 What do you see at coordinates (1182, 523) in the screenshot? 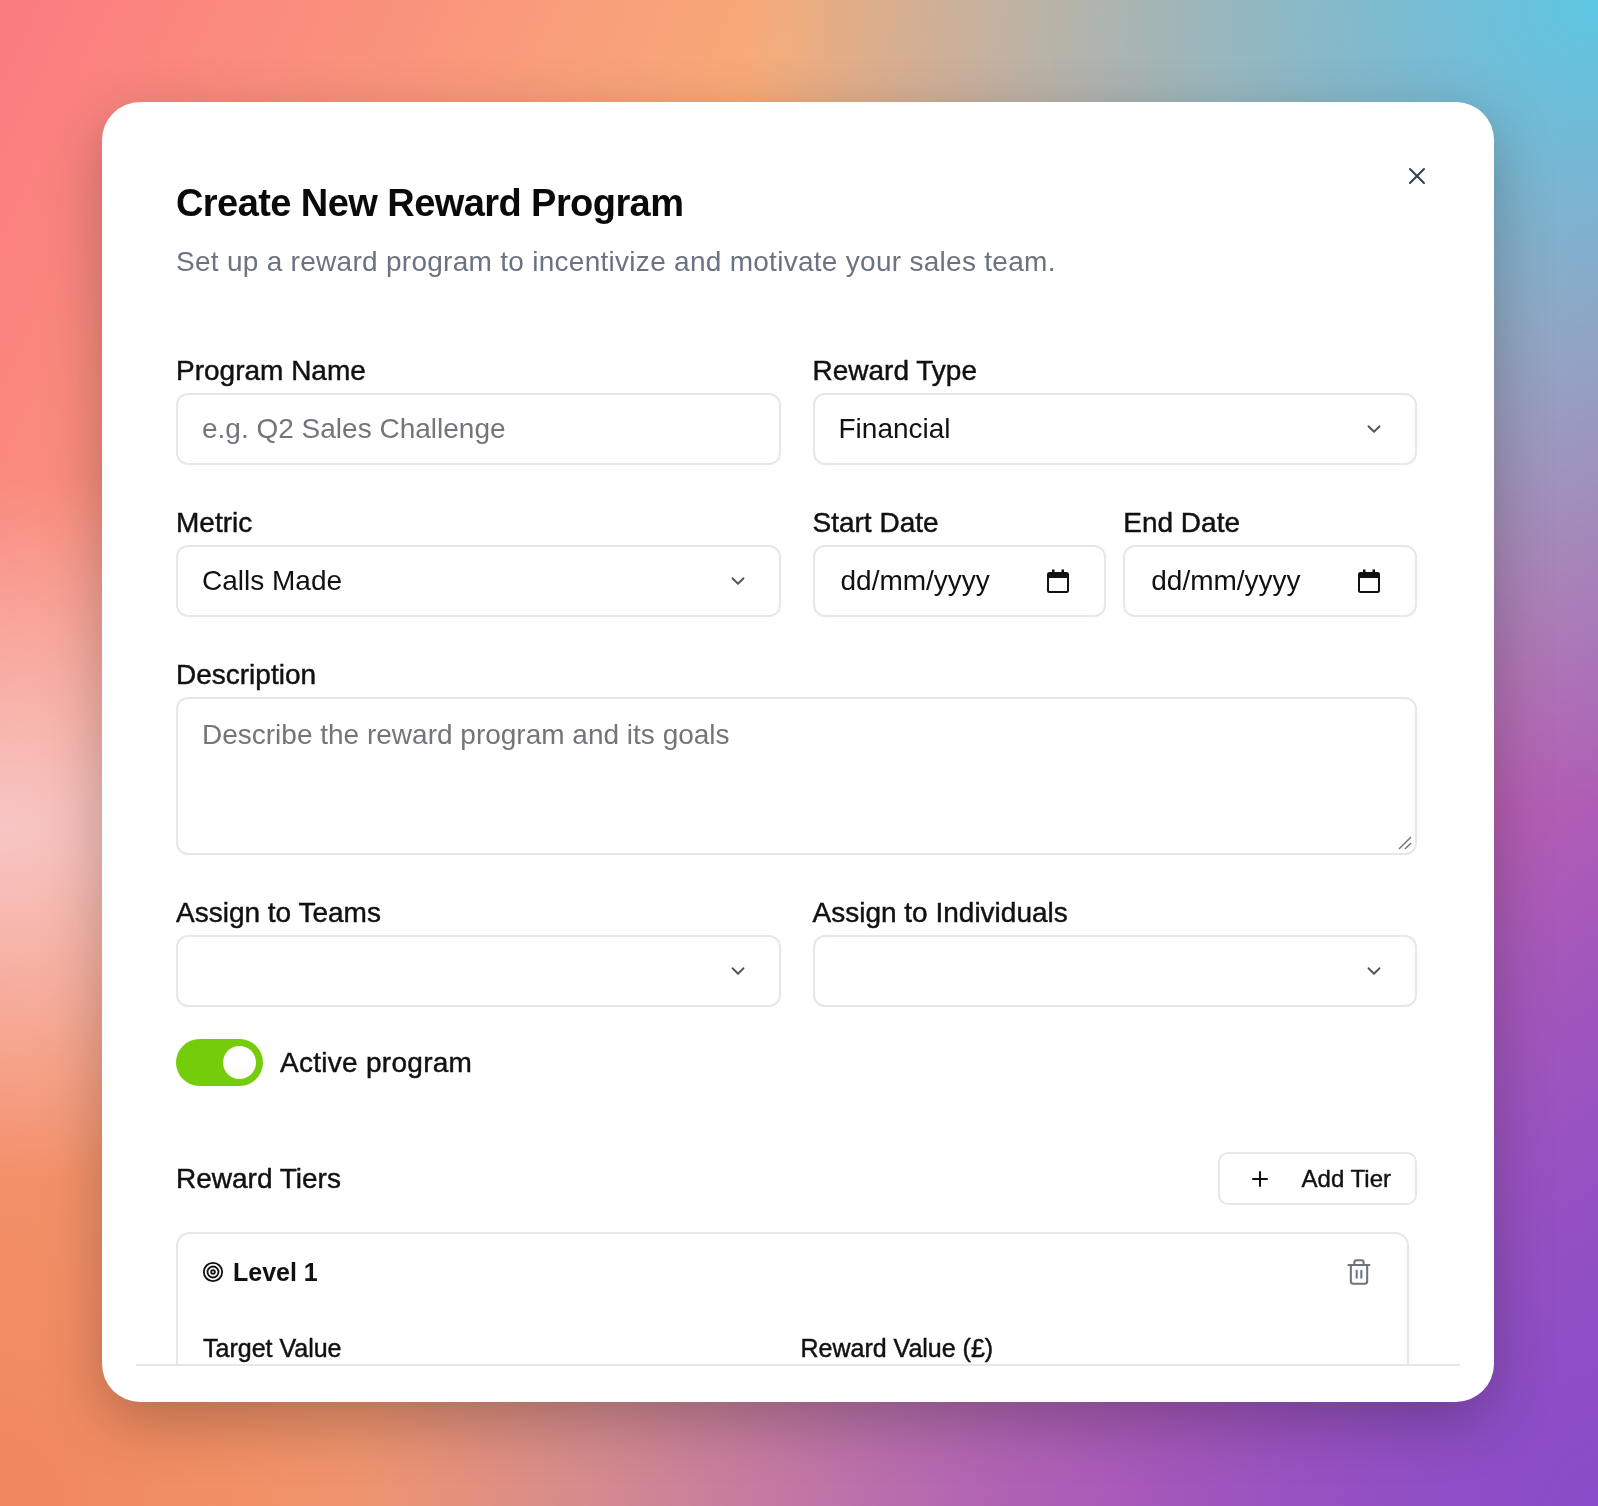
I see `field-label: End Date` at bounding box center [1182, 523].